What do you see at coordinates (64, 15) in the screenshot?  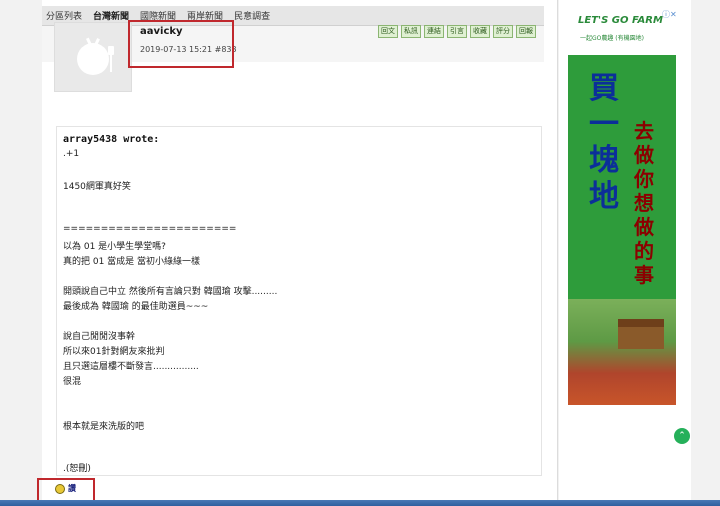 I see `nav-item-list: 分區列表` at bounding box center [64, 15].